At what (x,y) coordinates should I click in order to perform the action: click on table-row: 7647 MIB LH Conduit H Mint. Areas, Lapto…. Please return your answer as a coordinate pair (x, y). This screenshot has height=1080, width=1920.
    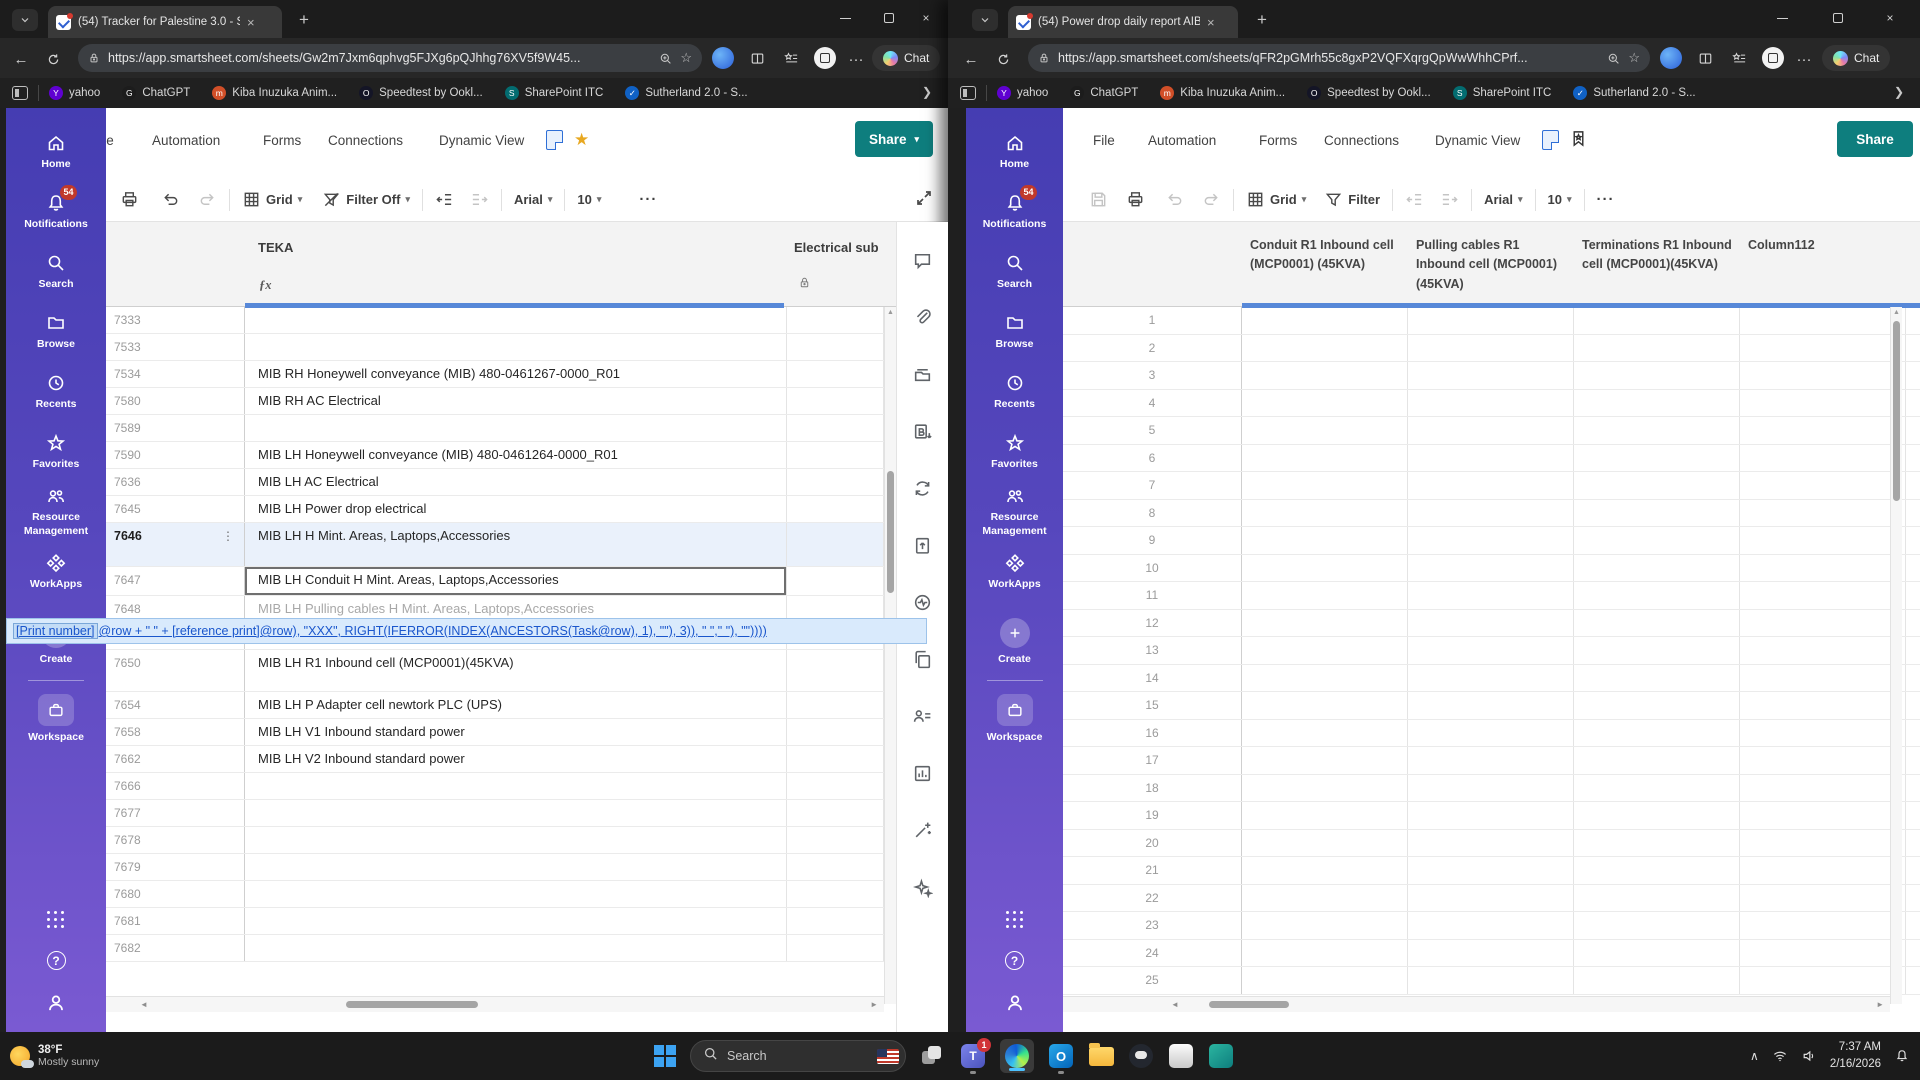
    Looking at the image, I should click on (527, 581).